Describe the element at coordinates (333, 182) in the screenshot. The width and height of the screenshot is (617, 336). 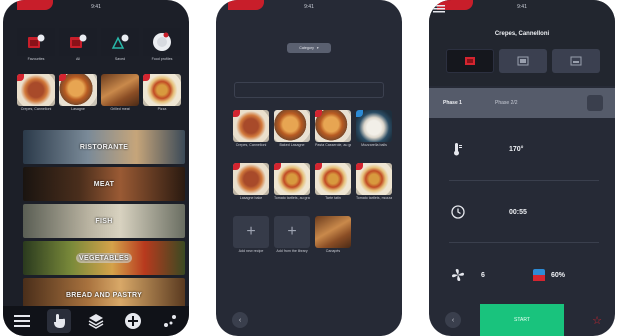
I see `recipe-card: Tarte tatin` at that location.